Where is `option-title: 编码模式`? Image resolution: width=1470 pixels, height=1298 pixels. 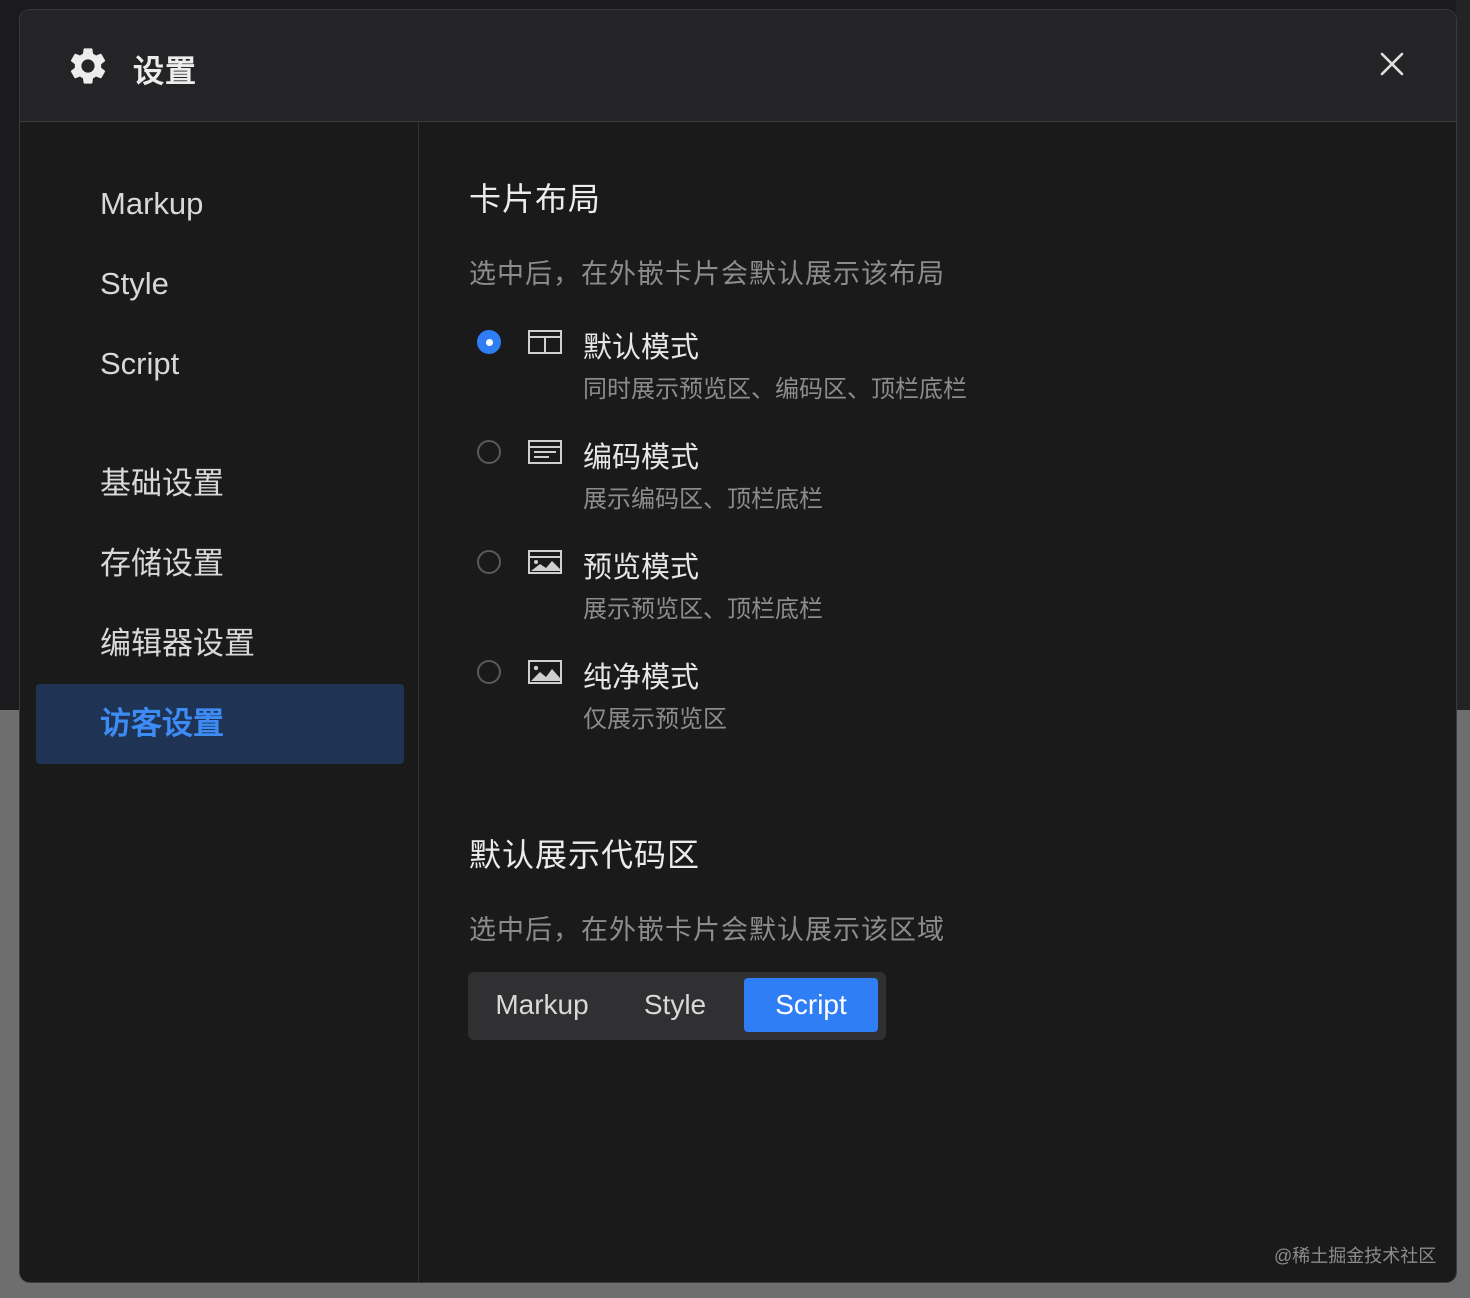 option-title: 编码模式 is located at coordinates (641, 458).